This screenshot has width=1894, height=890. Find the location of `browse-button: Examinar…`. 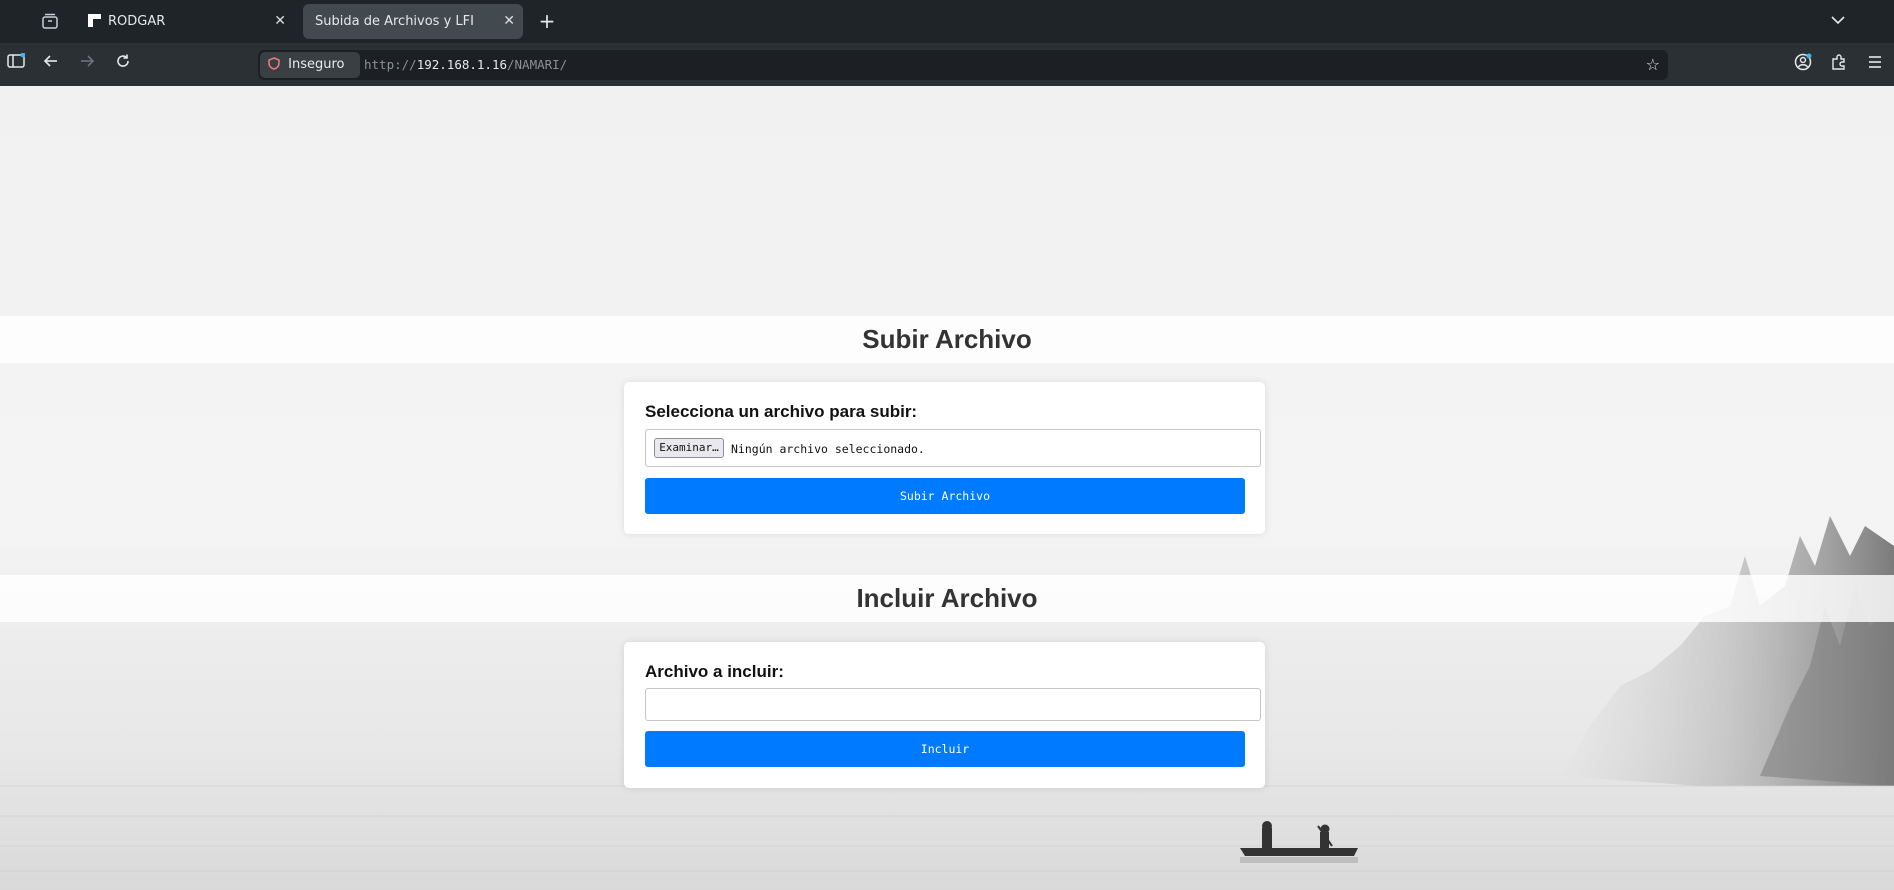

browse-button: Examinar… is located at coordinates (689, 448).